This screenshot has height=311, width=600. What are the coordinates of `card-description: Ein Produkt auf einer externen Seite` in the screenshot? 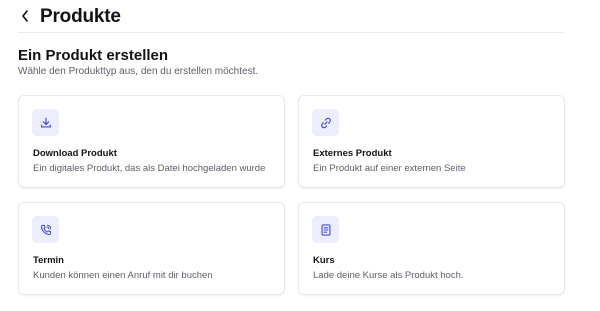 It's located at (389, 168).